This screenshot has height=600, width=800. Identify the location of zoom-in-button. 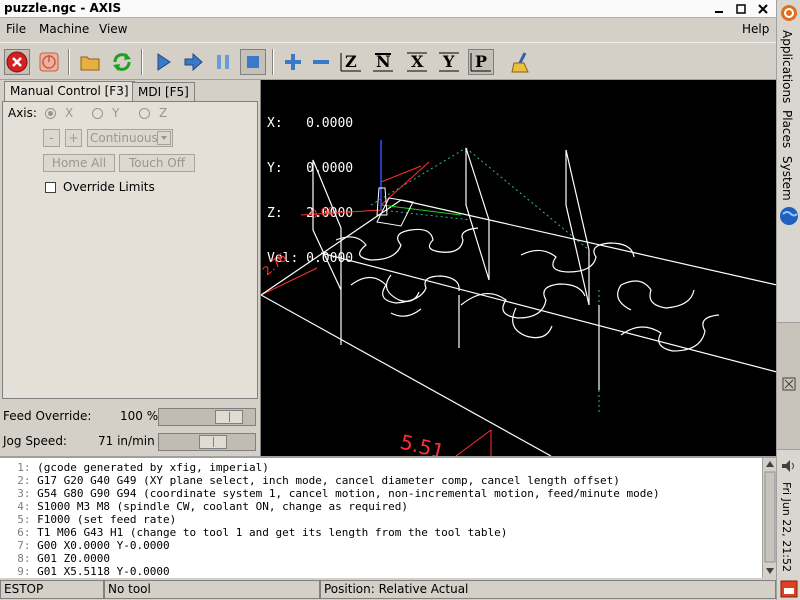
(293, 62).